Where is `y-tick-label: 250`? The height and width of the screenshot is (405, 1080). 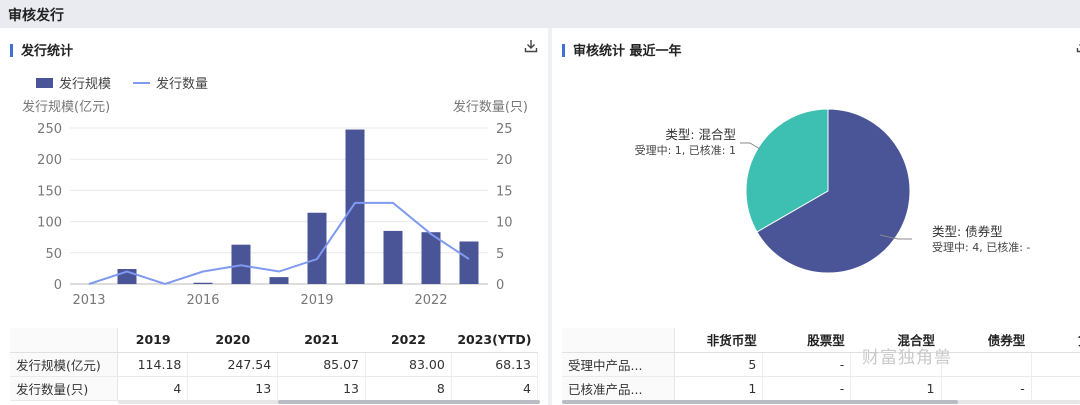
y-tick-label: 250 is located at coordinates (49, 129).